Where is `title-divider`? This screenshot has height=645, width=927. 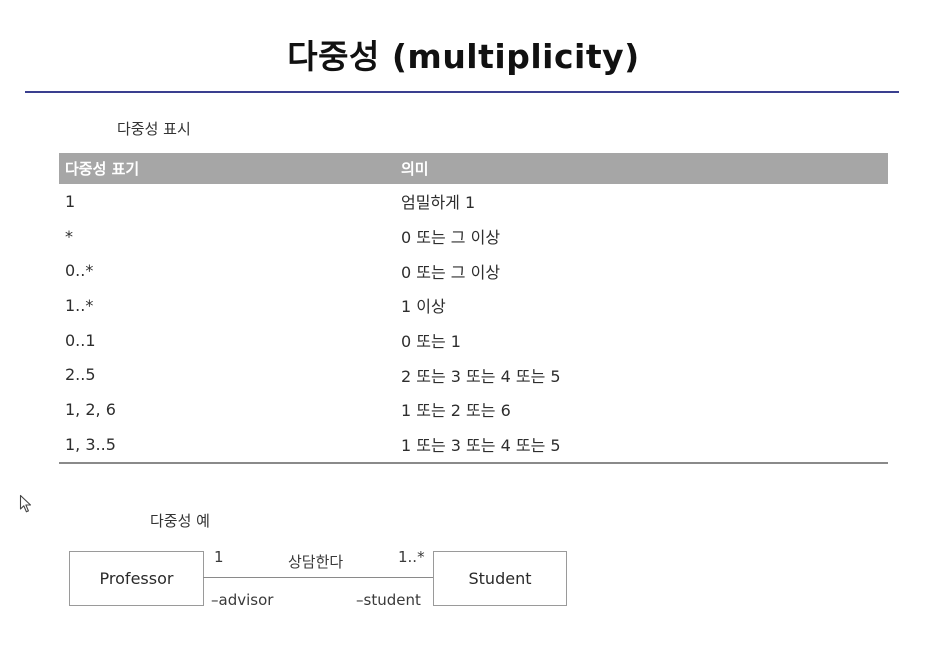
title-divider is located at coordinates (462, 92).